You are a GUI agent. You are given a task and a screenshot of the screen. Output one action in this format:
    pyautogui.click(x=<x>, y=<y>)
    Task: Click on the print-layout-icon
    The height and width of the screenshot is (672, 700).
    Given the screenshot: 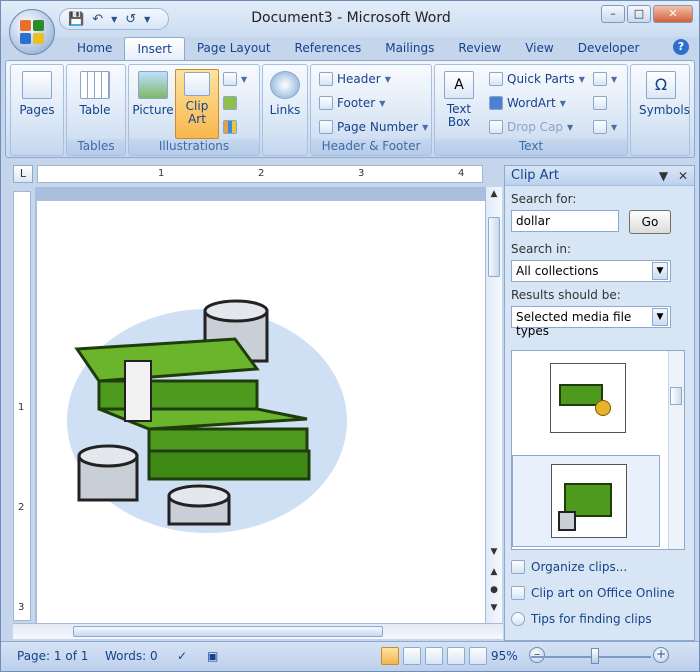 What is the action you would take?
    pyautogui.click(x=390, y=656)
    